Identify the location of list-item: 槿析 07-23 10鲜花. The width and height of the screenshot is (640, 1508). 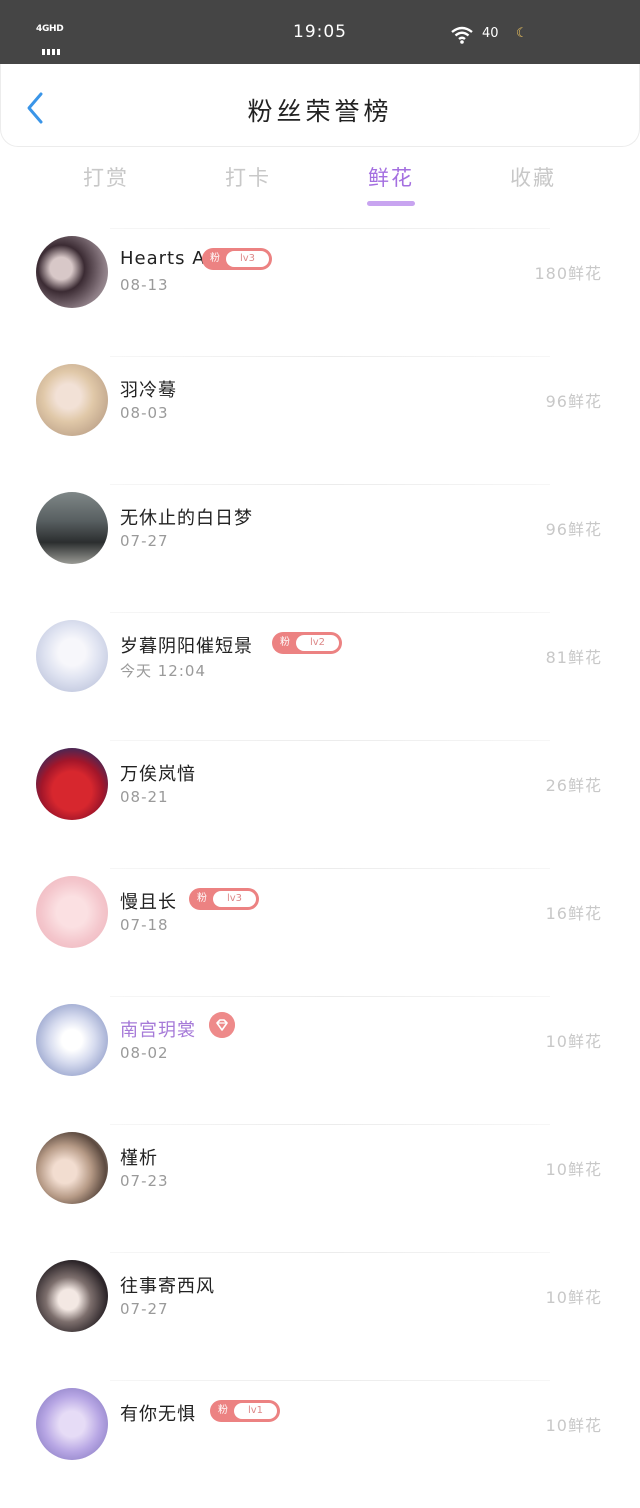
(320, 1188).